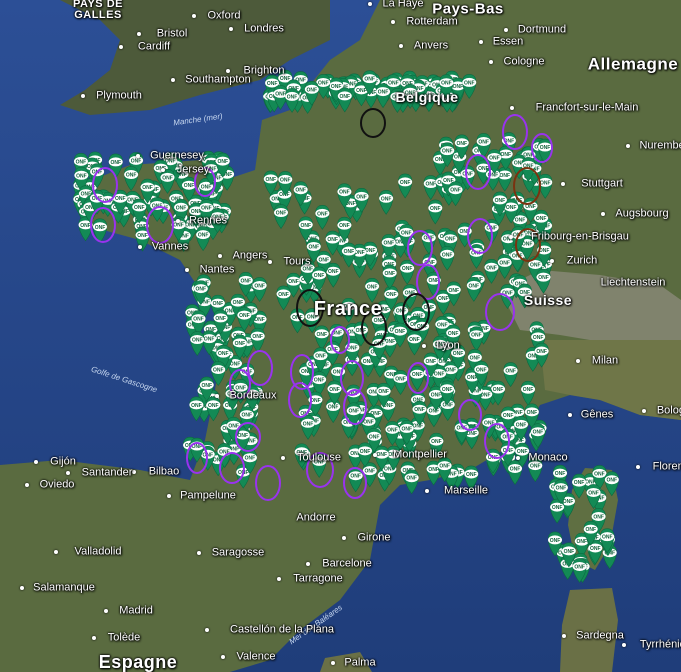 Image resolution: width=681 pixels, height=672 pixels. I want to click on label-suisse: Suisse, so click(548, 300).